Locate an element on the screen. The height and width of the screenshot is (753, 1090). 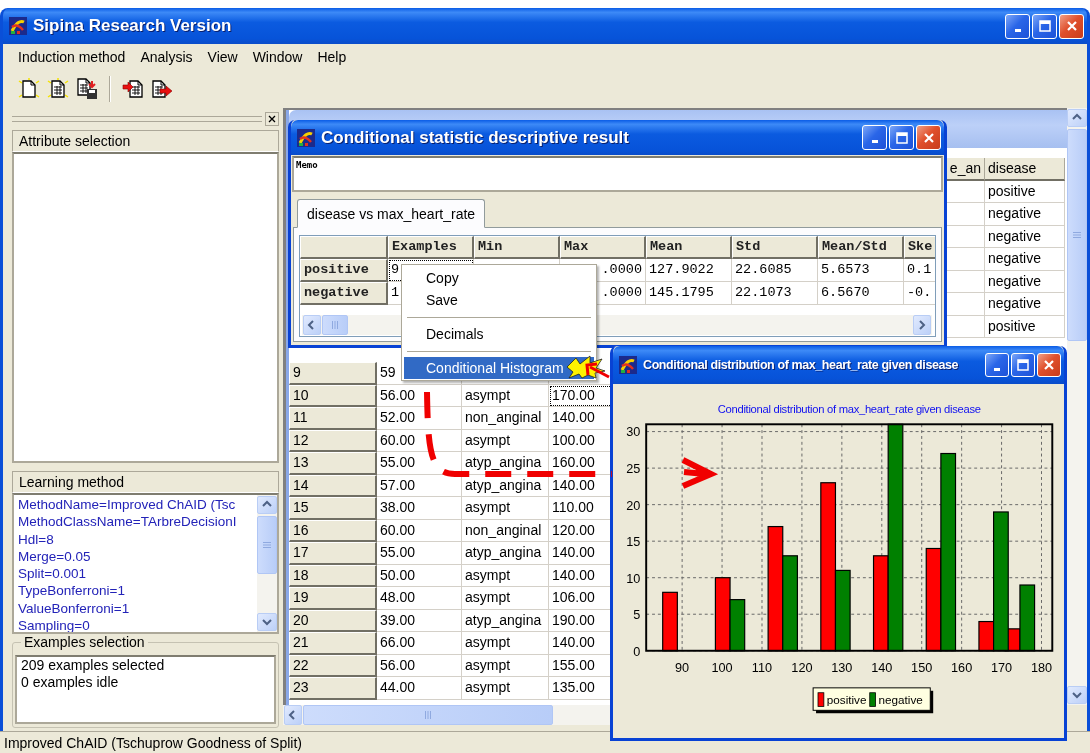
caret-down-icon is located at coordinates (1077, 695).